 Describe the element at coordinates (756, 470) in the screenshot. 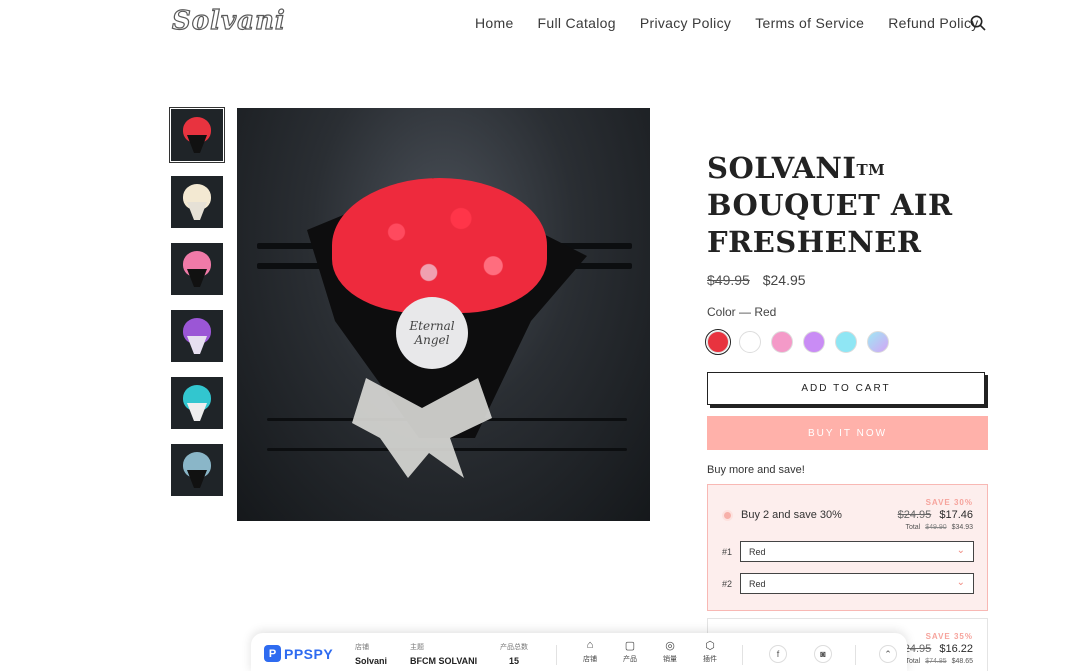

I see `bundle-heading: Buy more and save!` at that location.